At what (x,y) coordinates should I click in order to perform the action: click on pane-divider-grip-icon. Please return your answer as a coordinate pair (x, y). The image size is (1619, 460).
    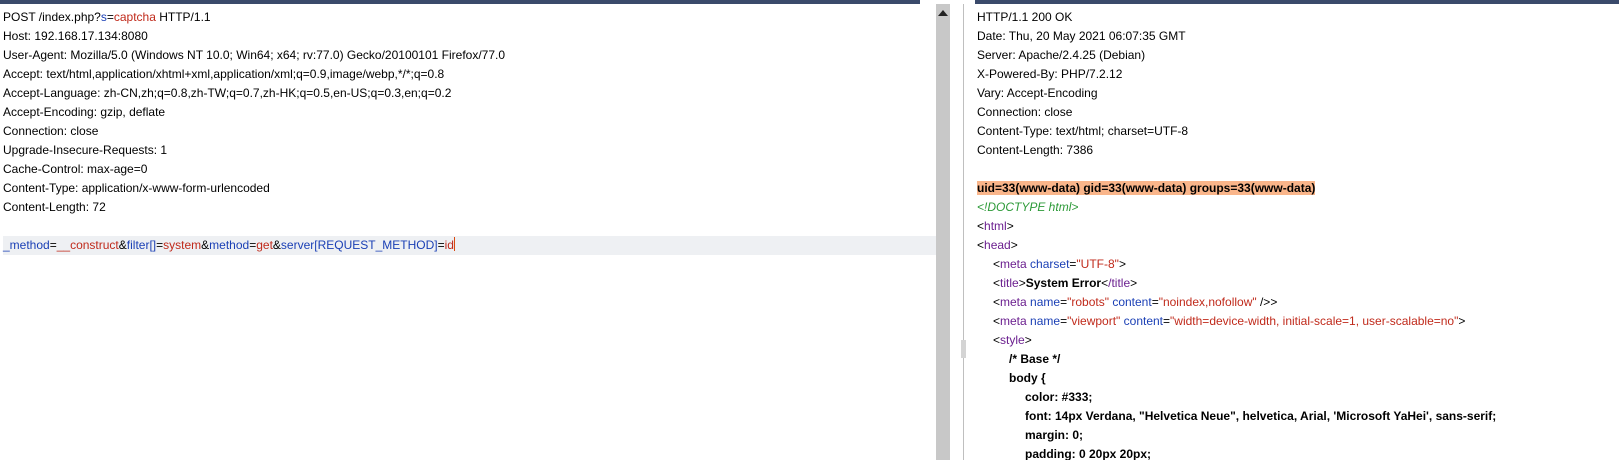
    Looking at the image, I should click on (963, 349).